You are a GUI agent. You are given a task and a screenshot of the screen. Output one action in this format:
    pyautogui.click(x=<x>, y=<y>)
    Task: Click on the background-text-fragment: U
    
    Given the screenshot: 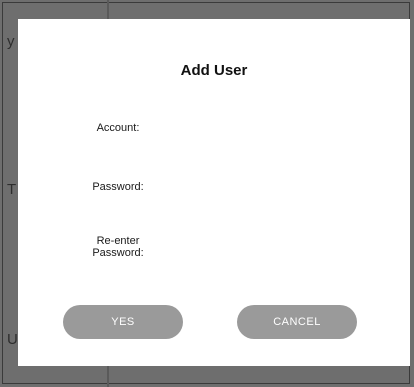 What is the action you would take?
    pyautogui.click(x=12, y=339)
    